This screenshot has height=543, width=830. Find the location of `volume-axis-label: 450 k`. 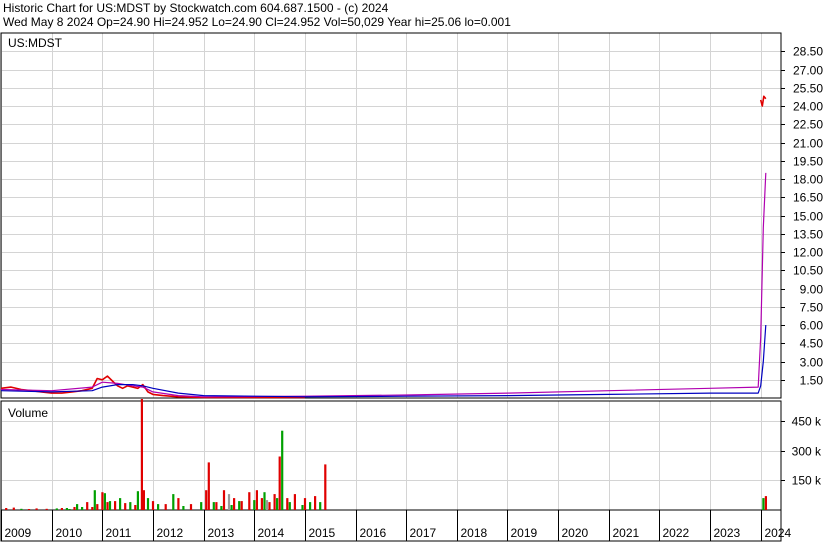

volume-axis-label: 450 k is located at coordinates (807, 422).